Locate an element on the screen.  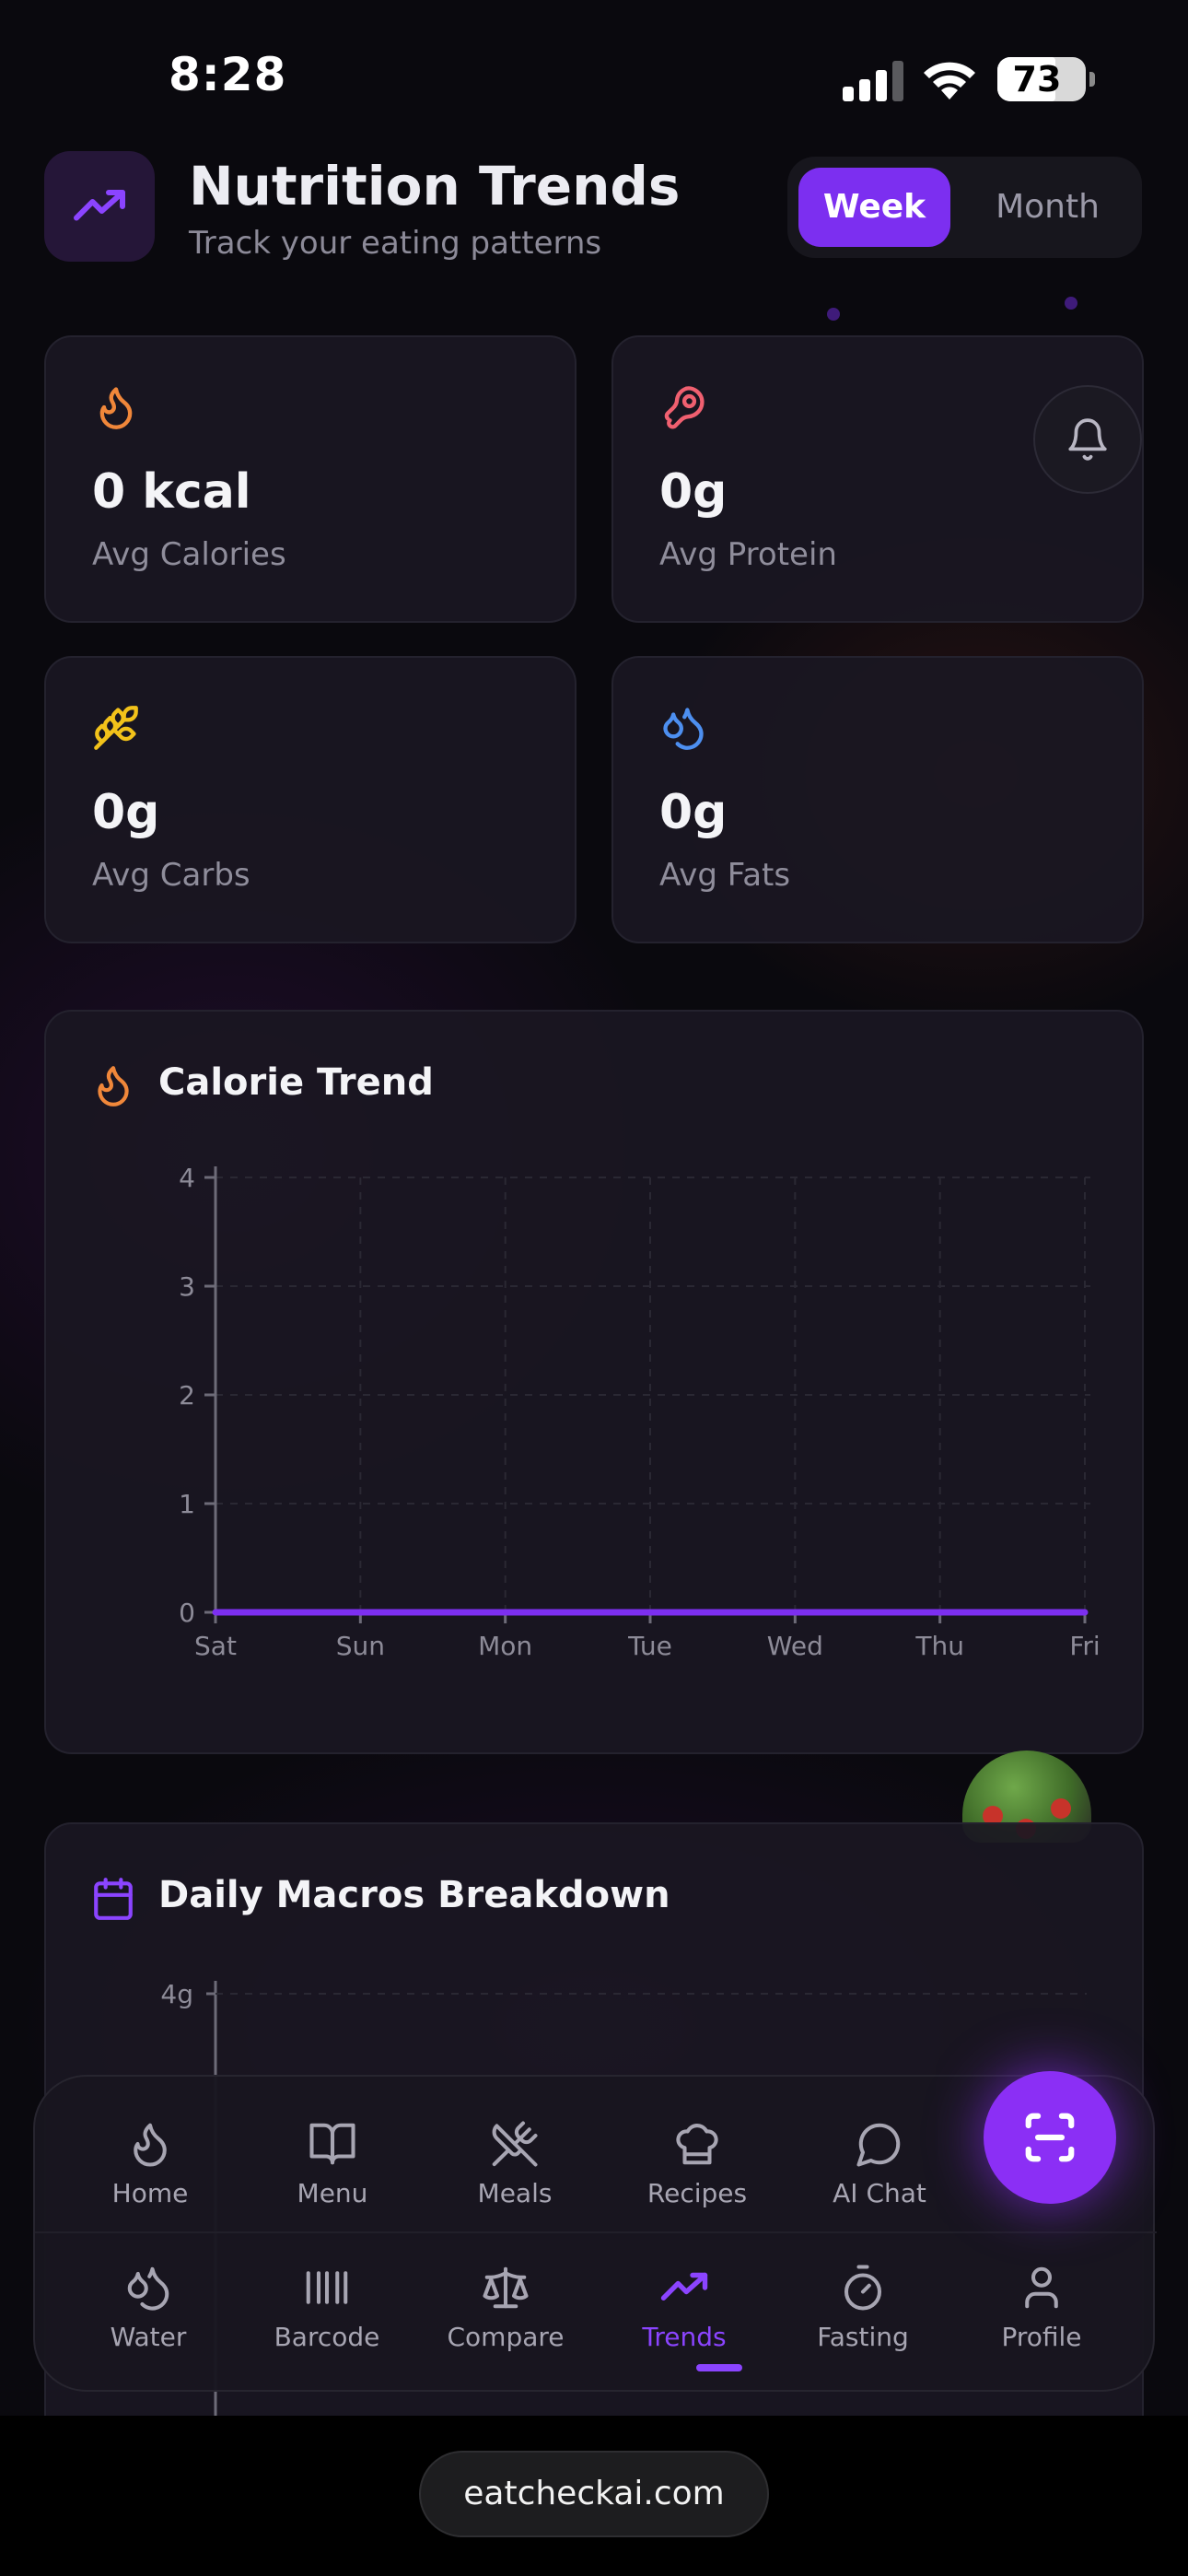
nav-fasting: Fasting is located at coordinates (863, 2307).